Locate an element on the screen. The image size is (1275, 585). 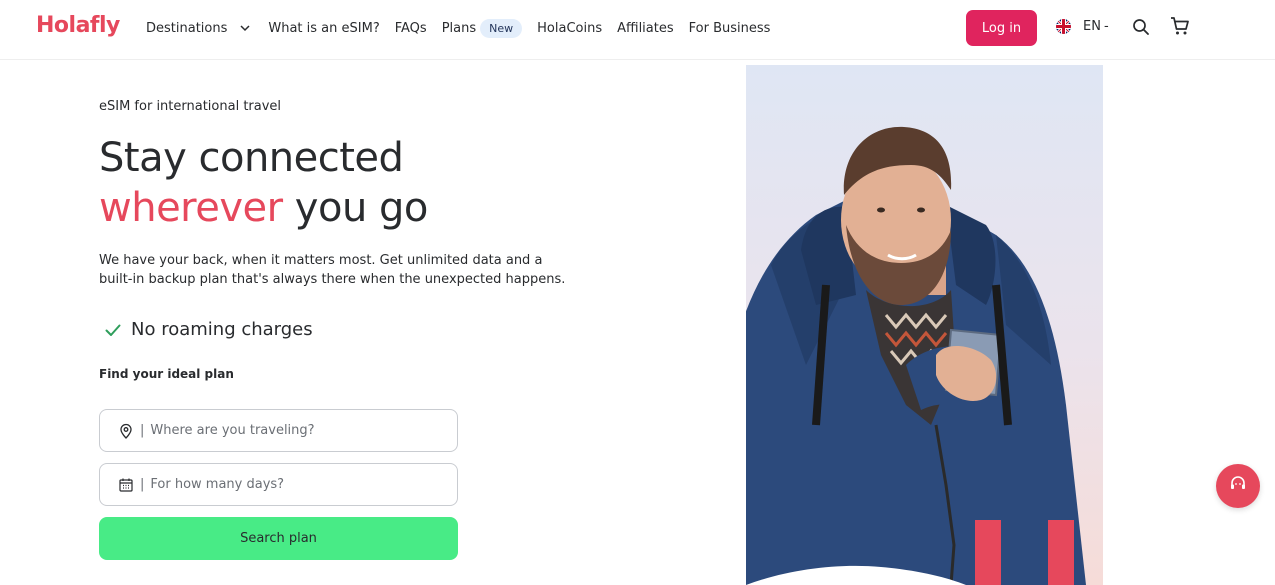
new-badge: New is located at coordinates (501, 28).